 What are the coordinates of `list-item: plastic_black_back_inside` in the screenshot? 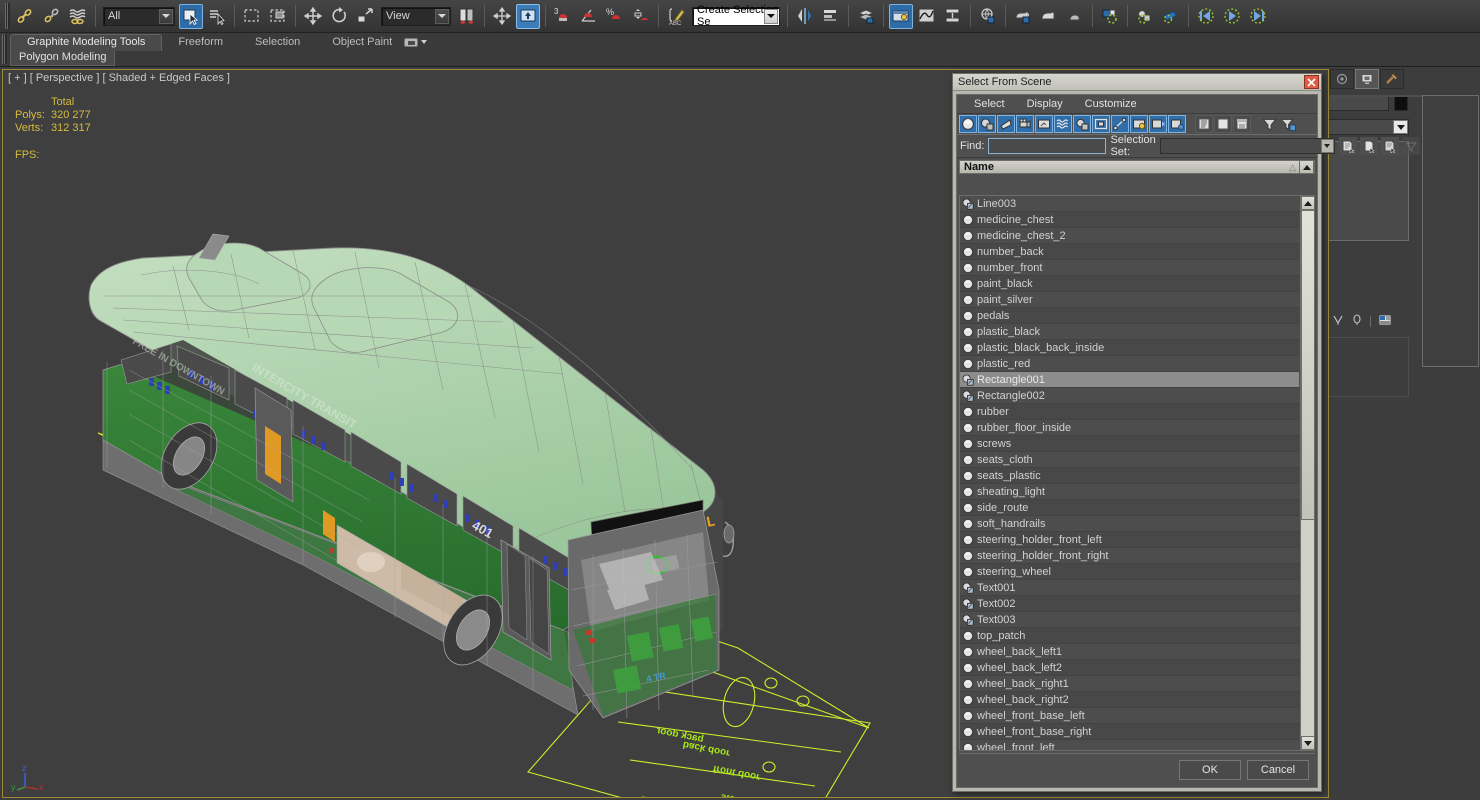 It's located at (1129, 348).